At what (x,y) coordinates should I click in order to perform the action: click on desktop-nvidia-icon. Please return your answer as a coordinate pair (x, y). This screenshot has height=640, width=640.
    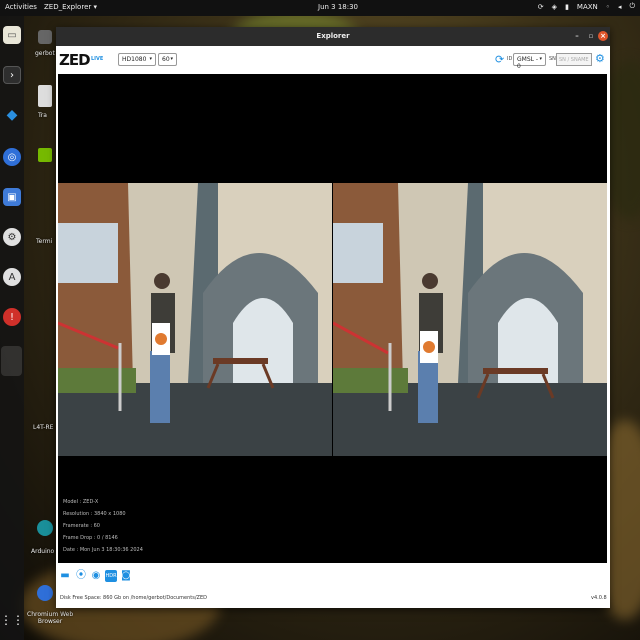
    Looking at the image, I should click on (45, 155).